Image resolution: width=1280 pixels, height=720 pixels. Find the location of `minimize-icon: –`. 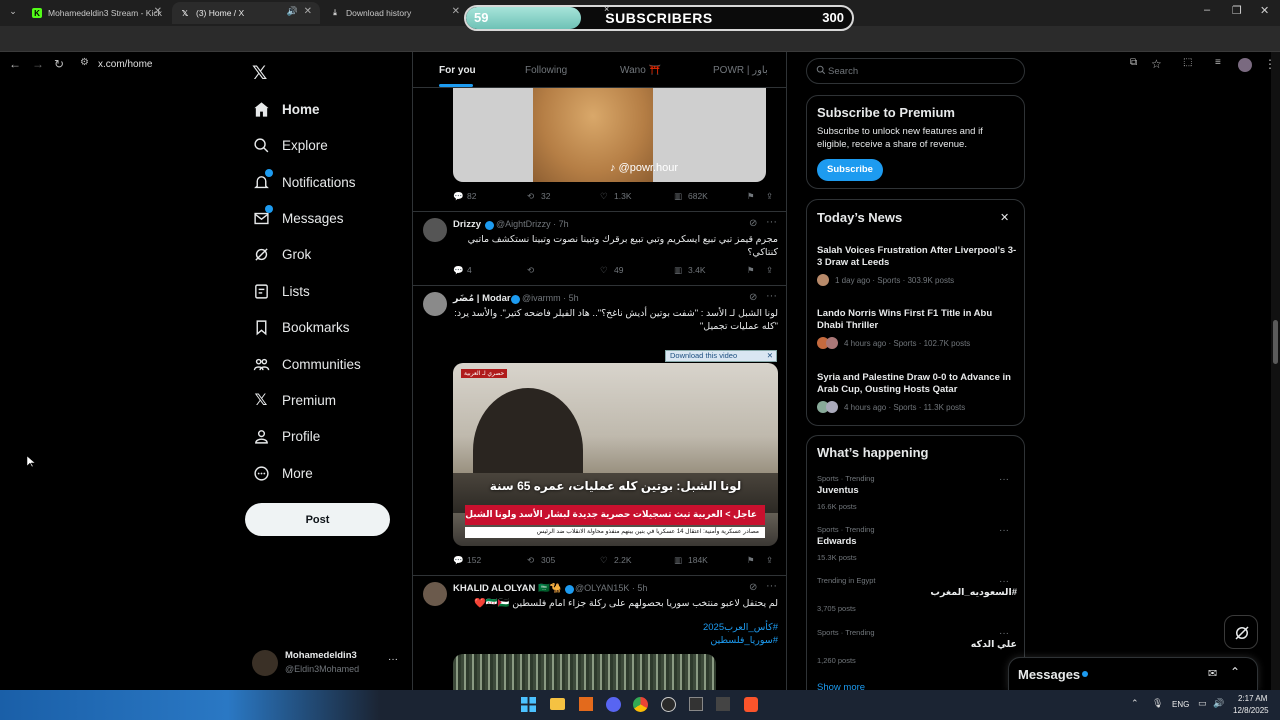

minimize-icon: – is located at coordinates (1207, 10).